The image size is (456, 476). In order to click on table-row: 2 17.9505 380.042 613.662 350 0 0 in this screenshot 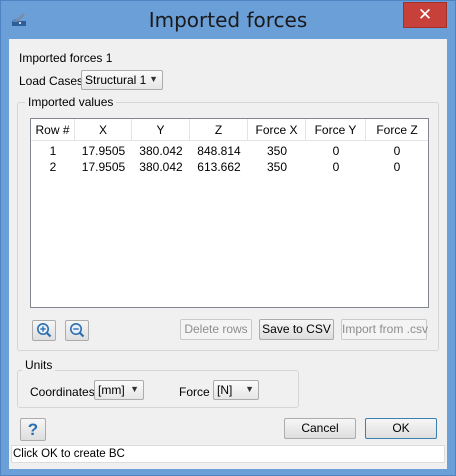, I will do `click(229, 167)`.